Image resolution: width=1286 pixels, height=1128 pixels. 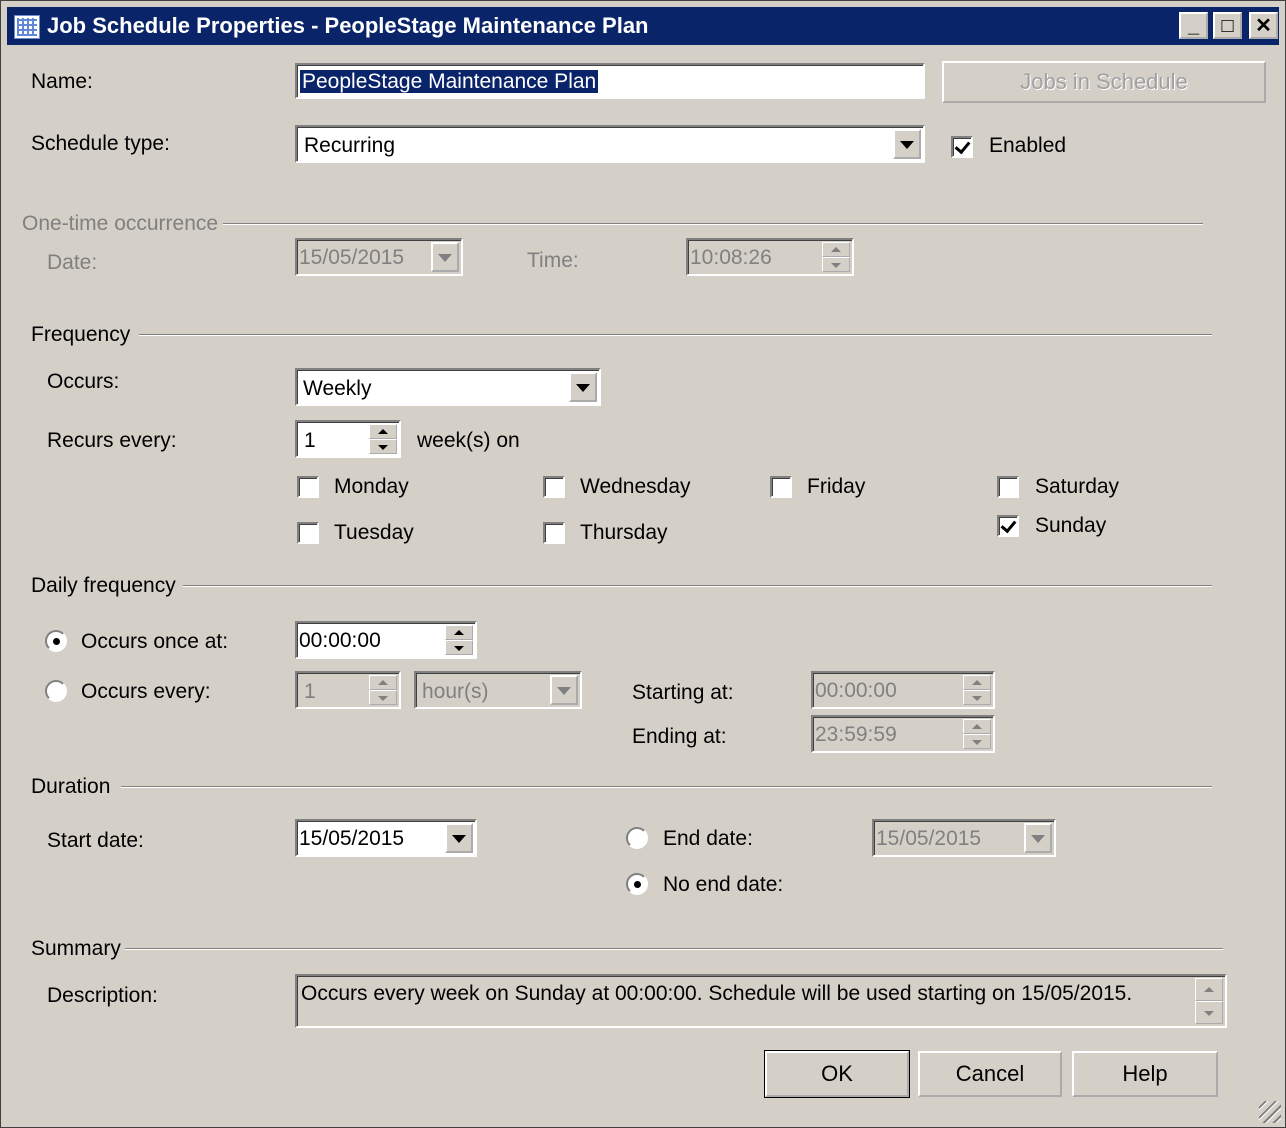 I want to click on frequency-group-label: Frequency, so click(x=81, y=334).